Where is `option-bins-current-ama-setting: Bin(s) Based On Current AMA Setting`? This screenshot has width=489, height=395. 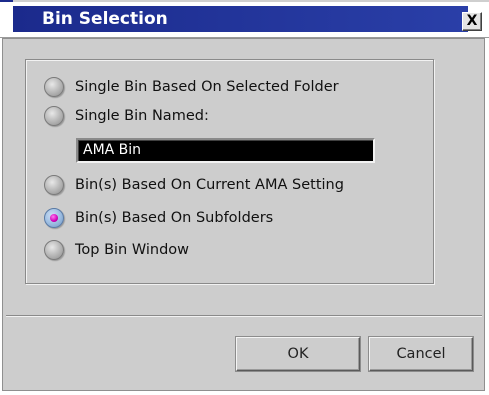
option-bins-current-ama-setting: Bin(s) Based On Current AMA Setting is located at coordinates (194, 185).